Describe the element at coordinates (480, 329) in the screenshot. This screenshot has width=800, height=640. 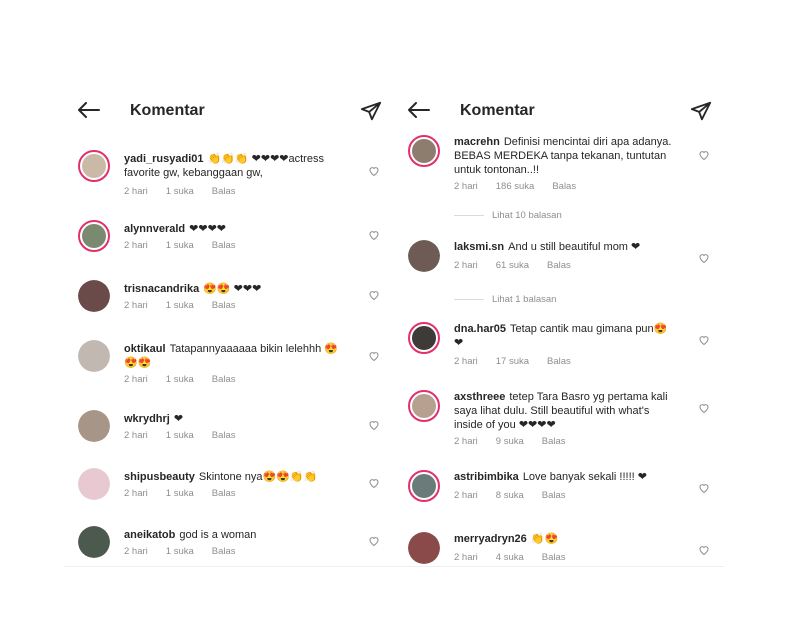
I see `comment-username: dna.har05` at that location.